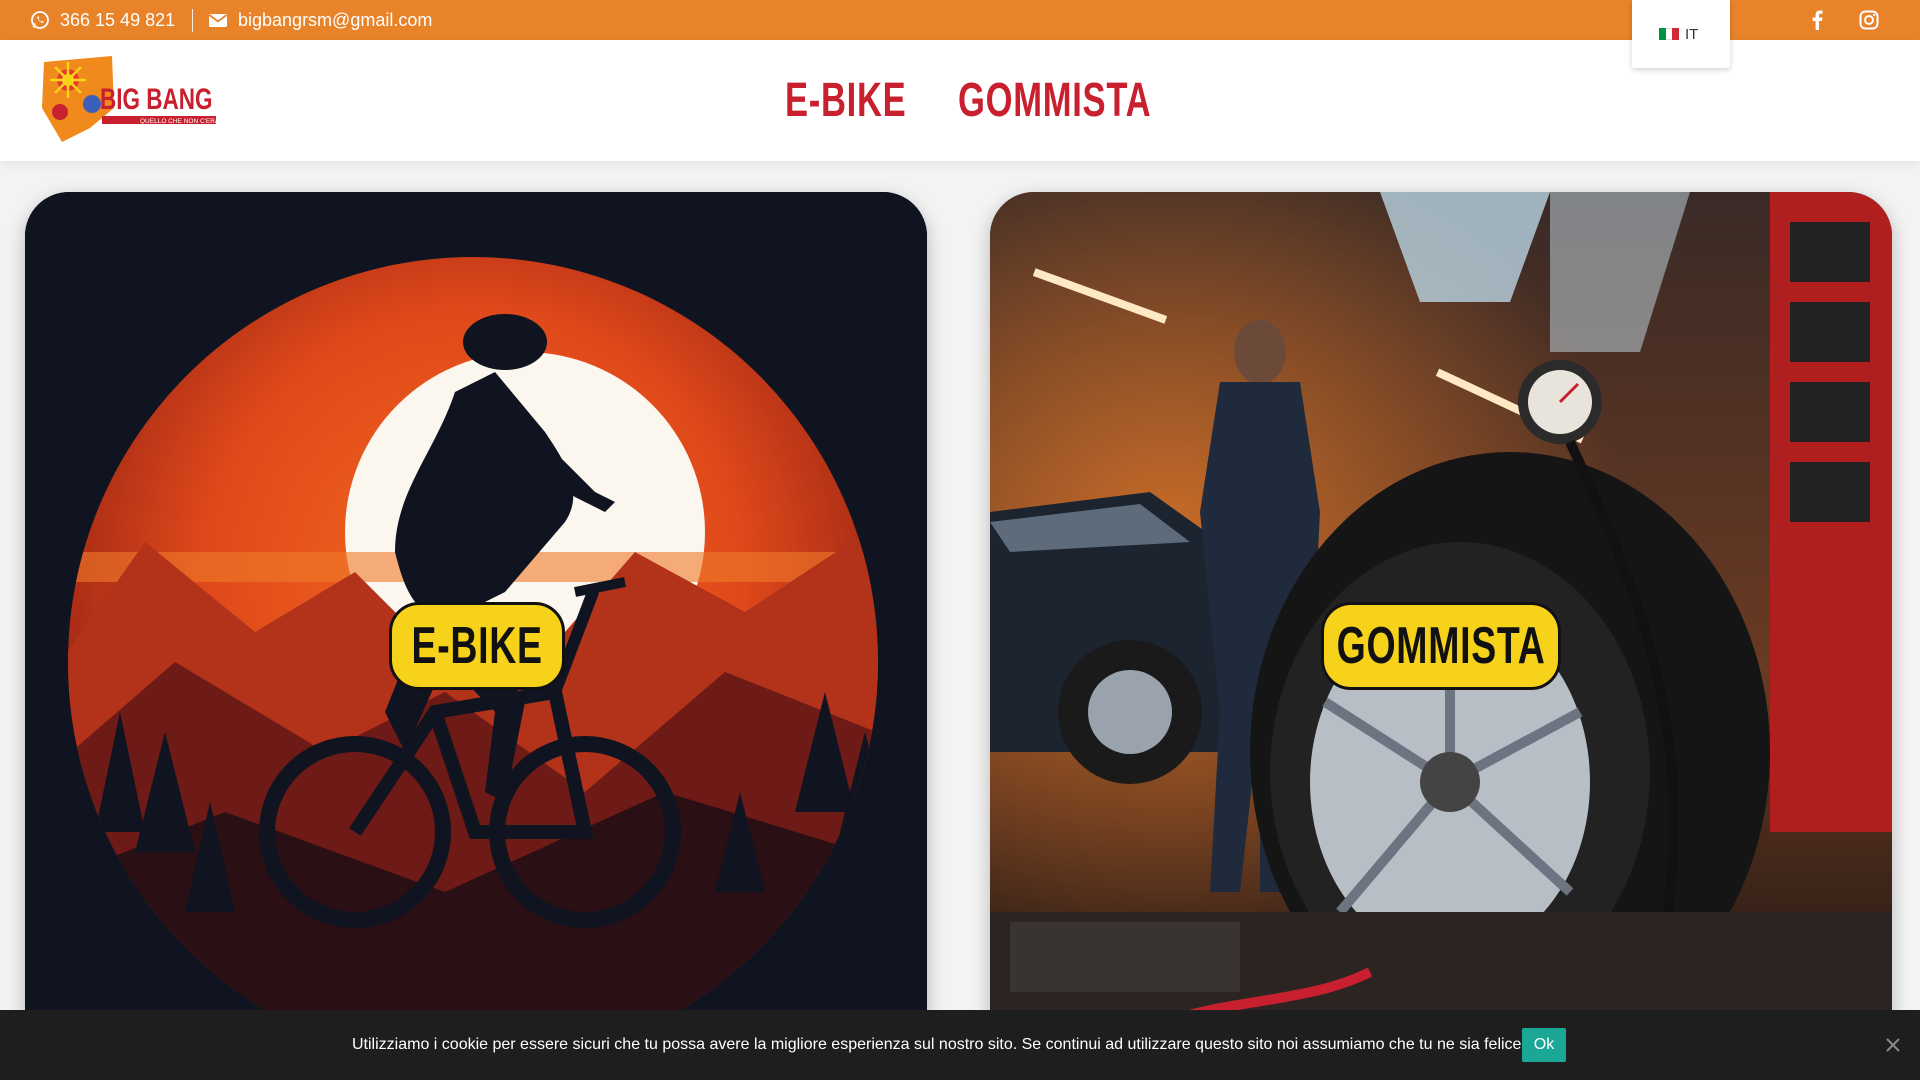  I want to click on logo-tagline: QUELLO CHE NON C'ERA, so click(180, 121).